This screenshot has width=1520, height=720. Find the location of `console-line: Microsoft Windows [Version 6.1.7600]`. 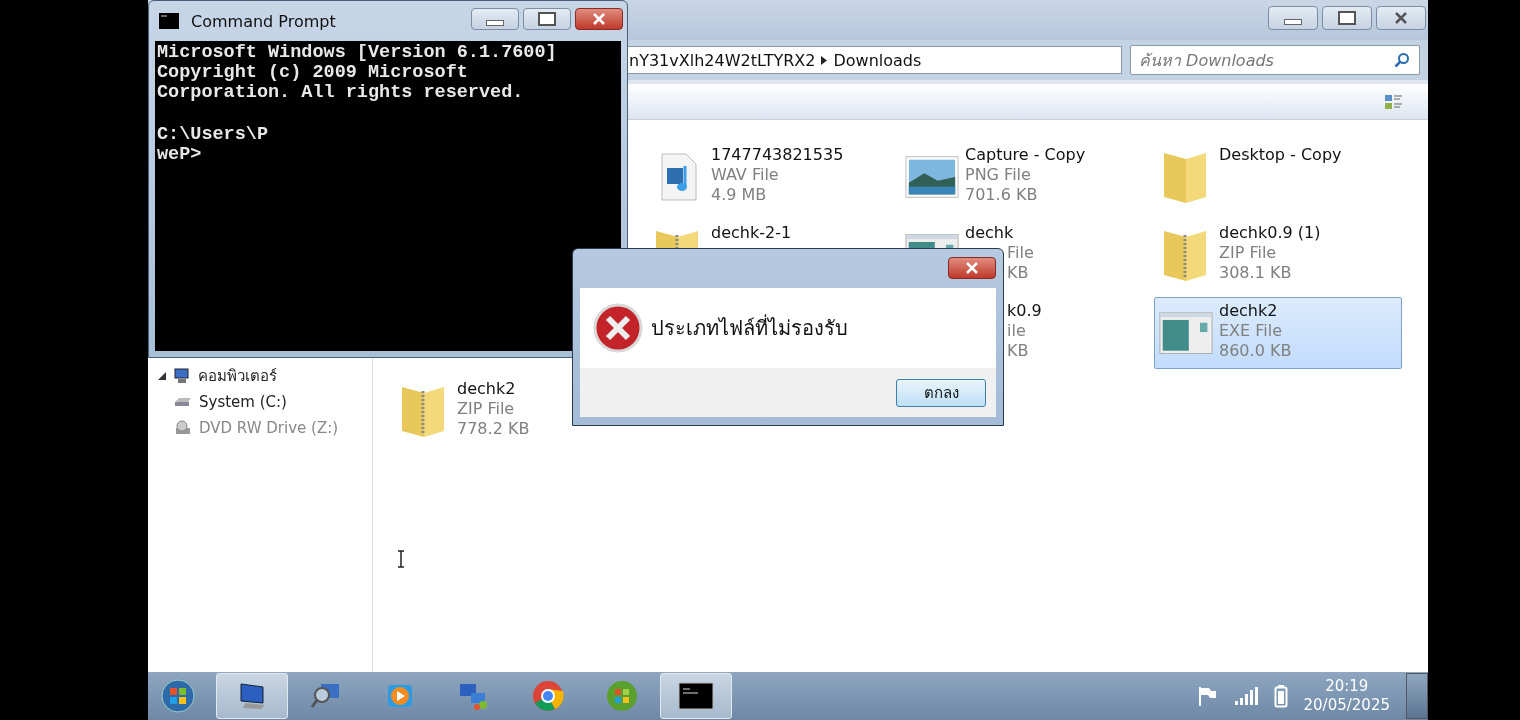

console-line: Microsoft Windows [Version 6.1.7600] is located at coordinates (357, 53).